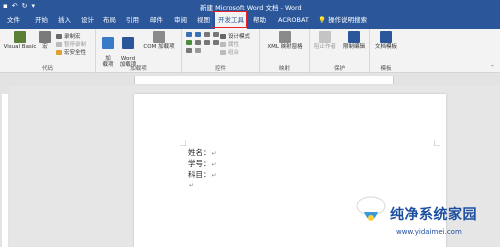 The image size is (500, 247). I want to click on document-line-empty: ↵, so click(191, 184).